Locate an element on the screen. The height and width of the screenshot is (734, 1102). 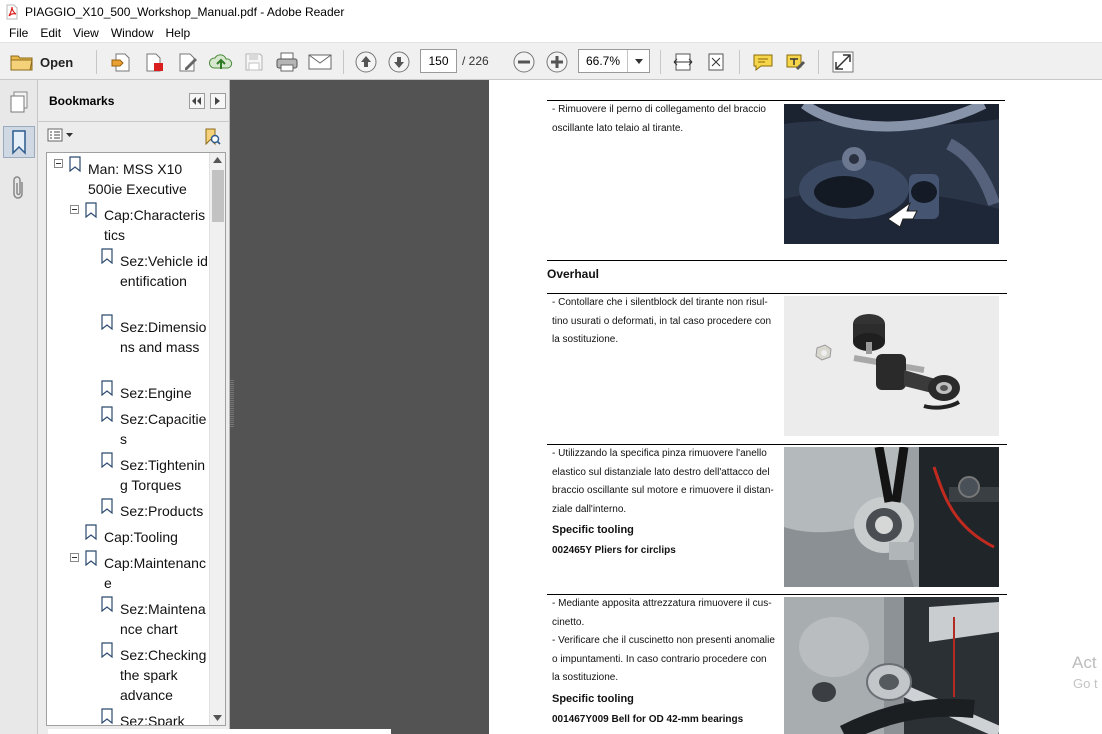
chevron-right-icon is located at coordinates (217, 101).